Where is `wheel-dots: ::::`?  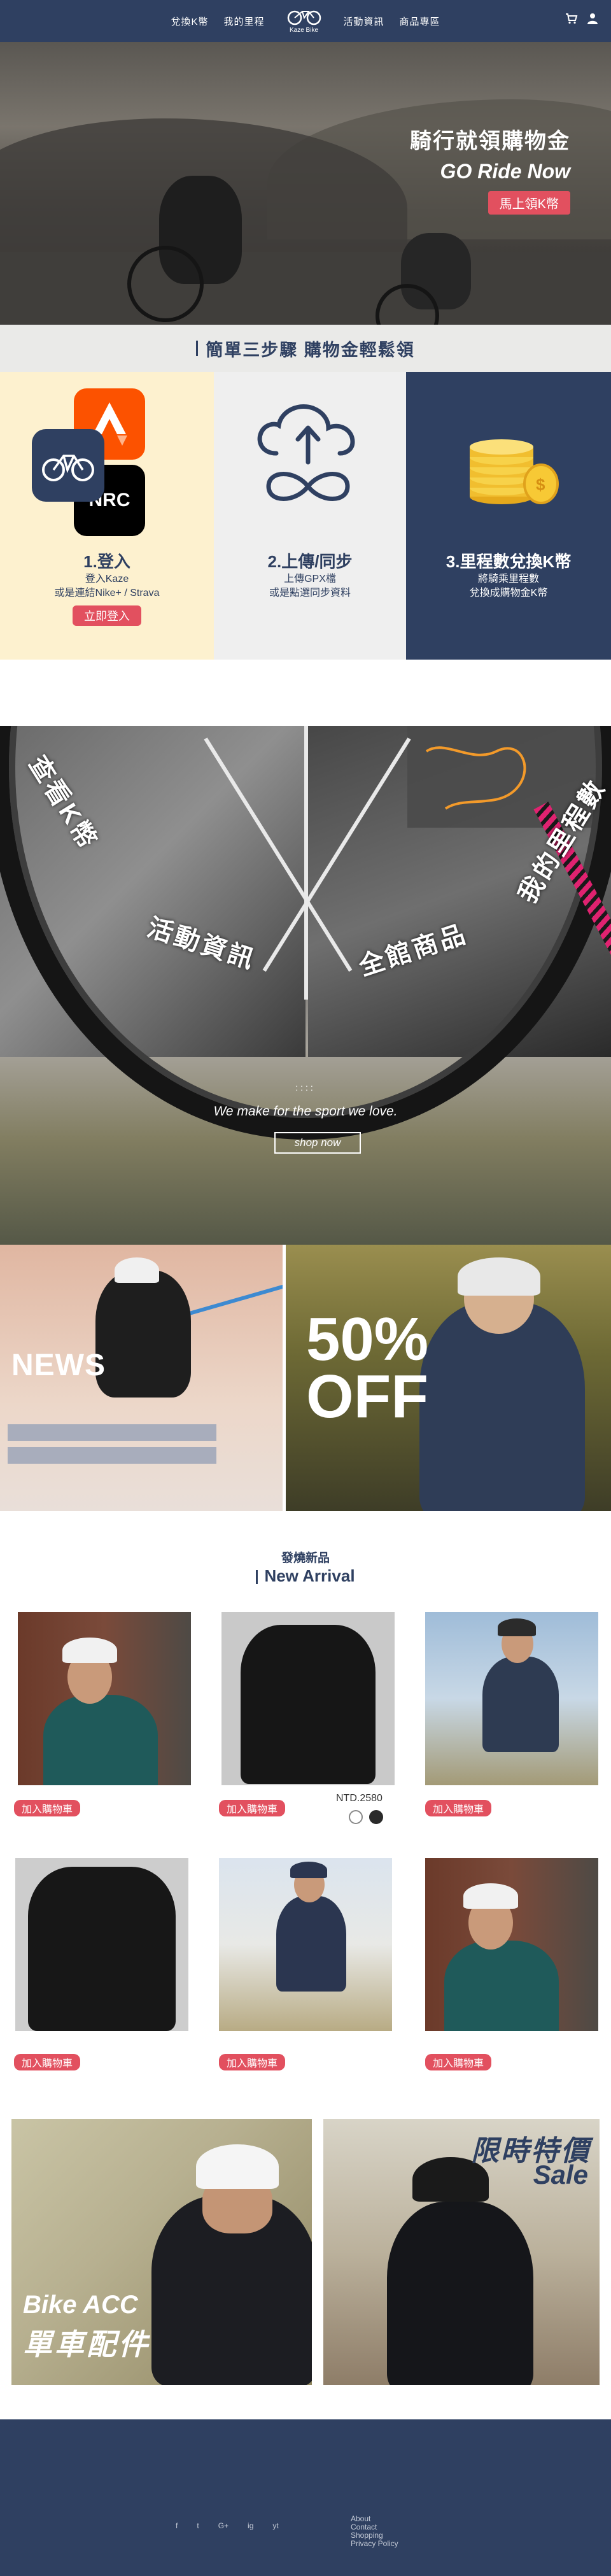 wheel-dots: :::: is located at coordinates (305, 1087).